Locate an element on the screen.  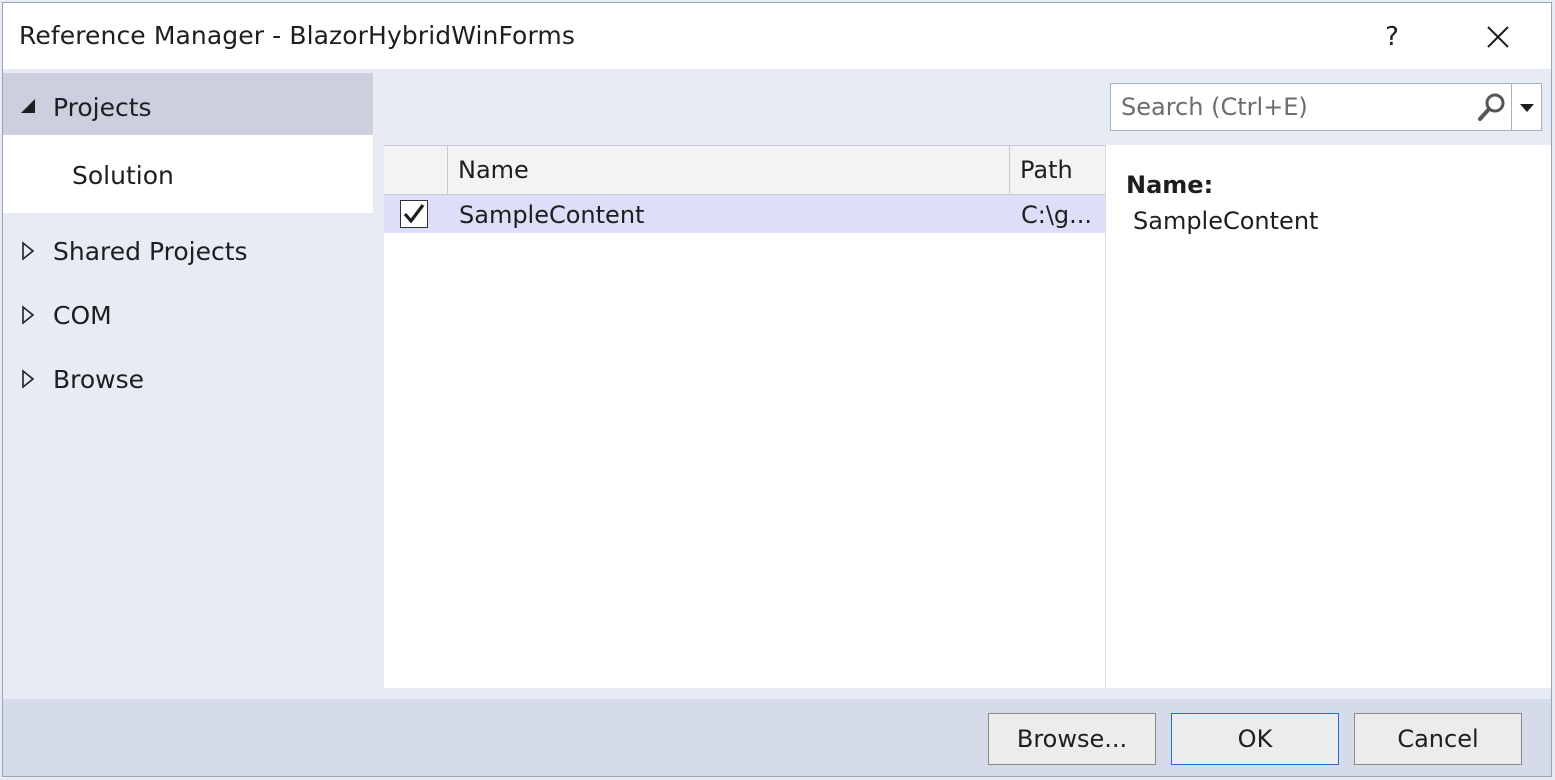
cancel-button: Cancel is located at coordinates (1438, 739).